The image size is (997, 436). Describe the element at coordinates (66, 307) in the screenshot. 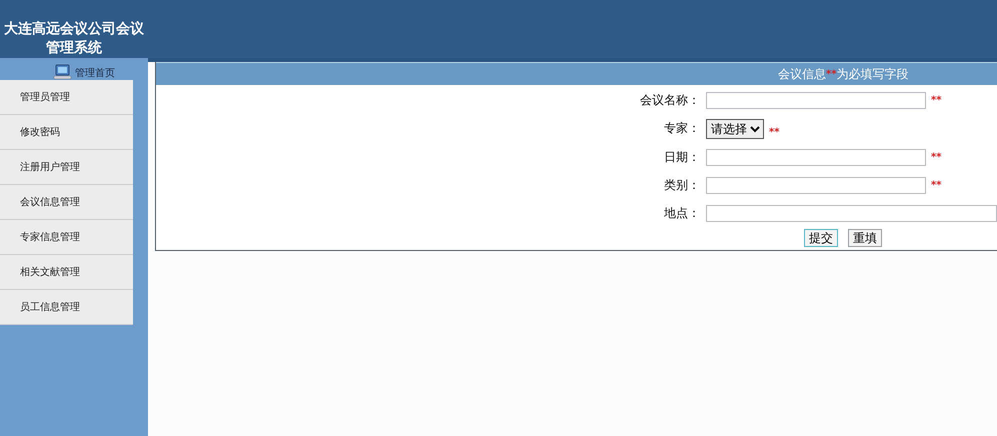

I see `menu-item: 员工信息管理` at that location.